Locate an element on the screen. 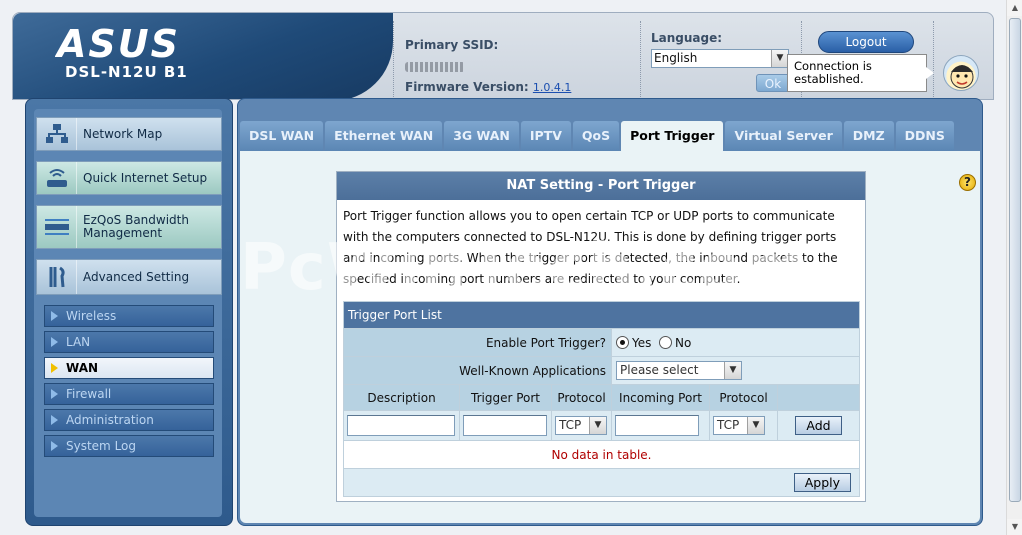  firmware-label: Firmware Version: is located at coordinates (467, 87).